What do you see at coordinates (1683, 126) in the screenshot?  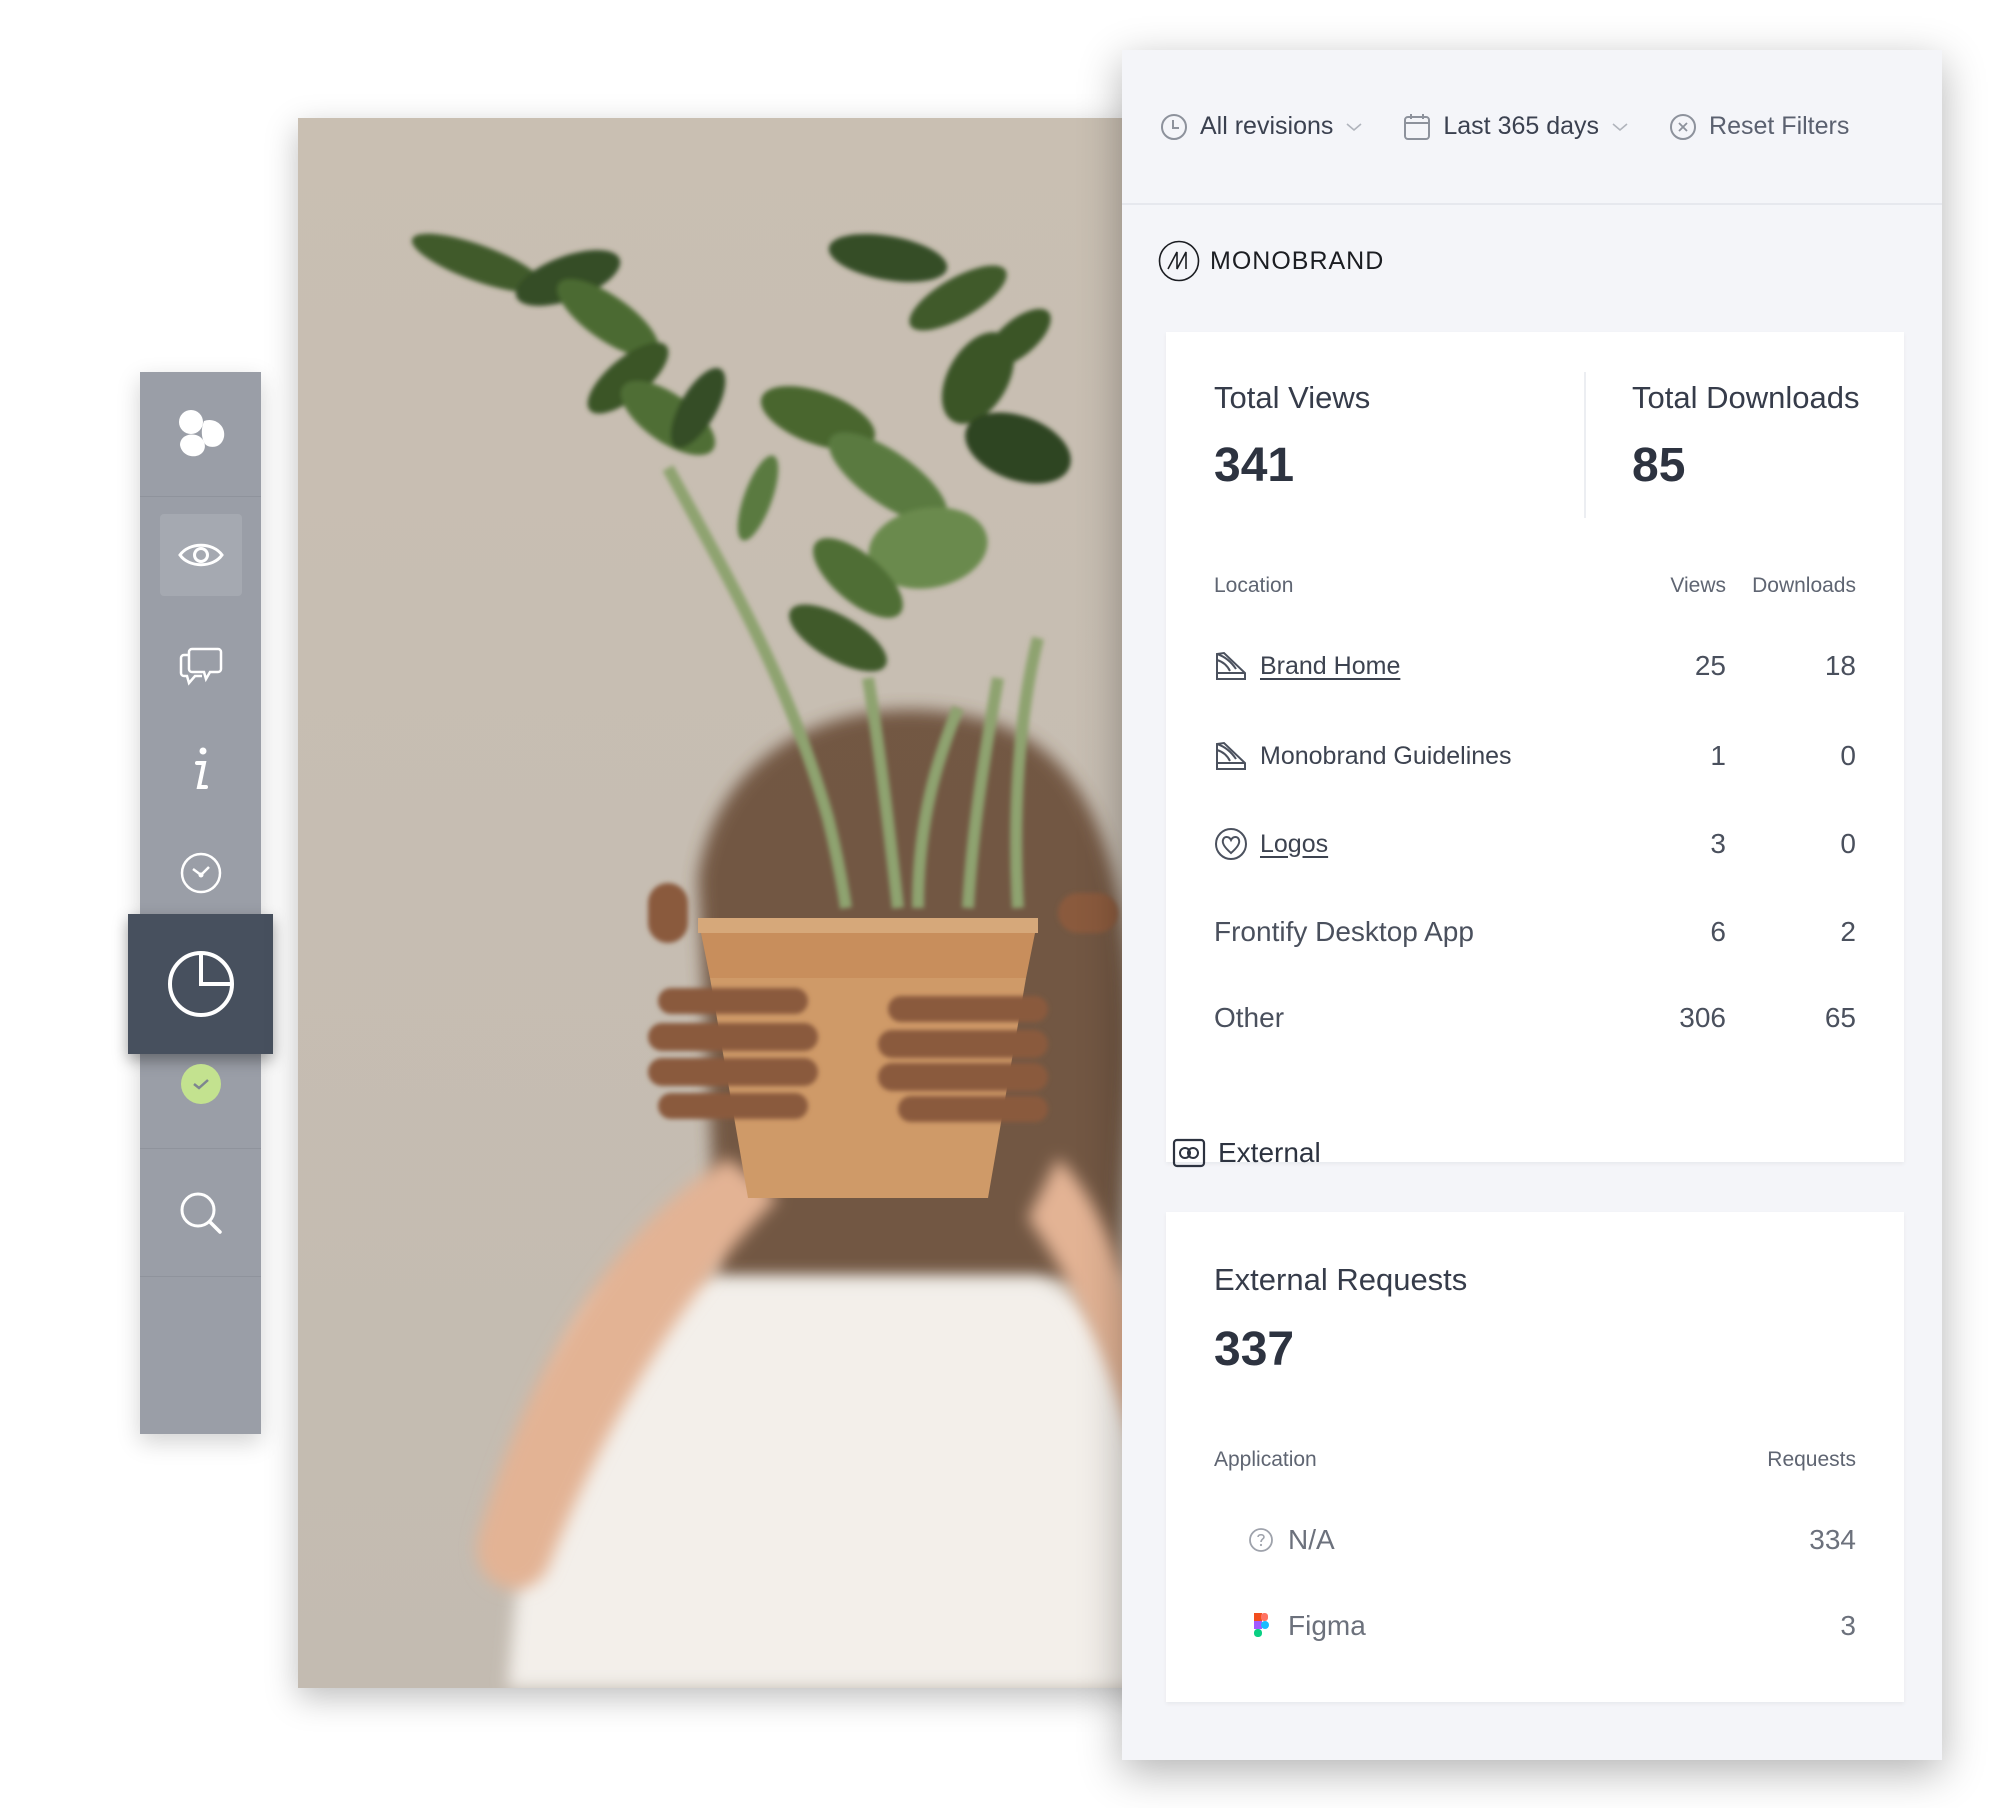 I see `close-circle-icon` at bounding box center [1683, 126].